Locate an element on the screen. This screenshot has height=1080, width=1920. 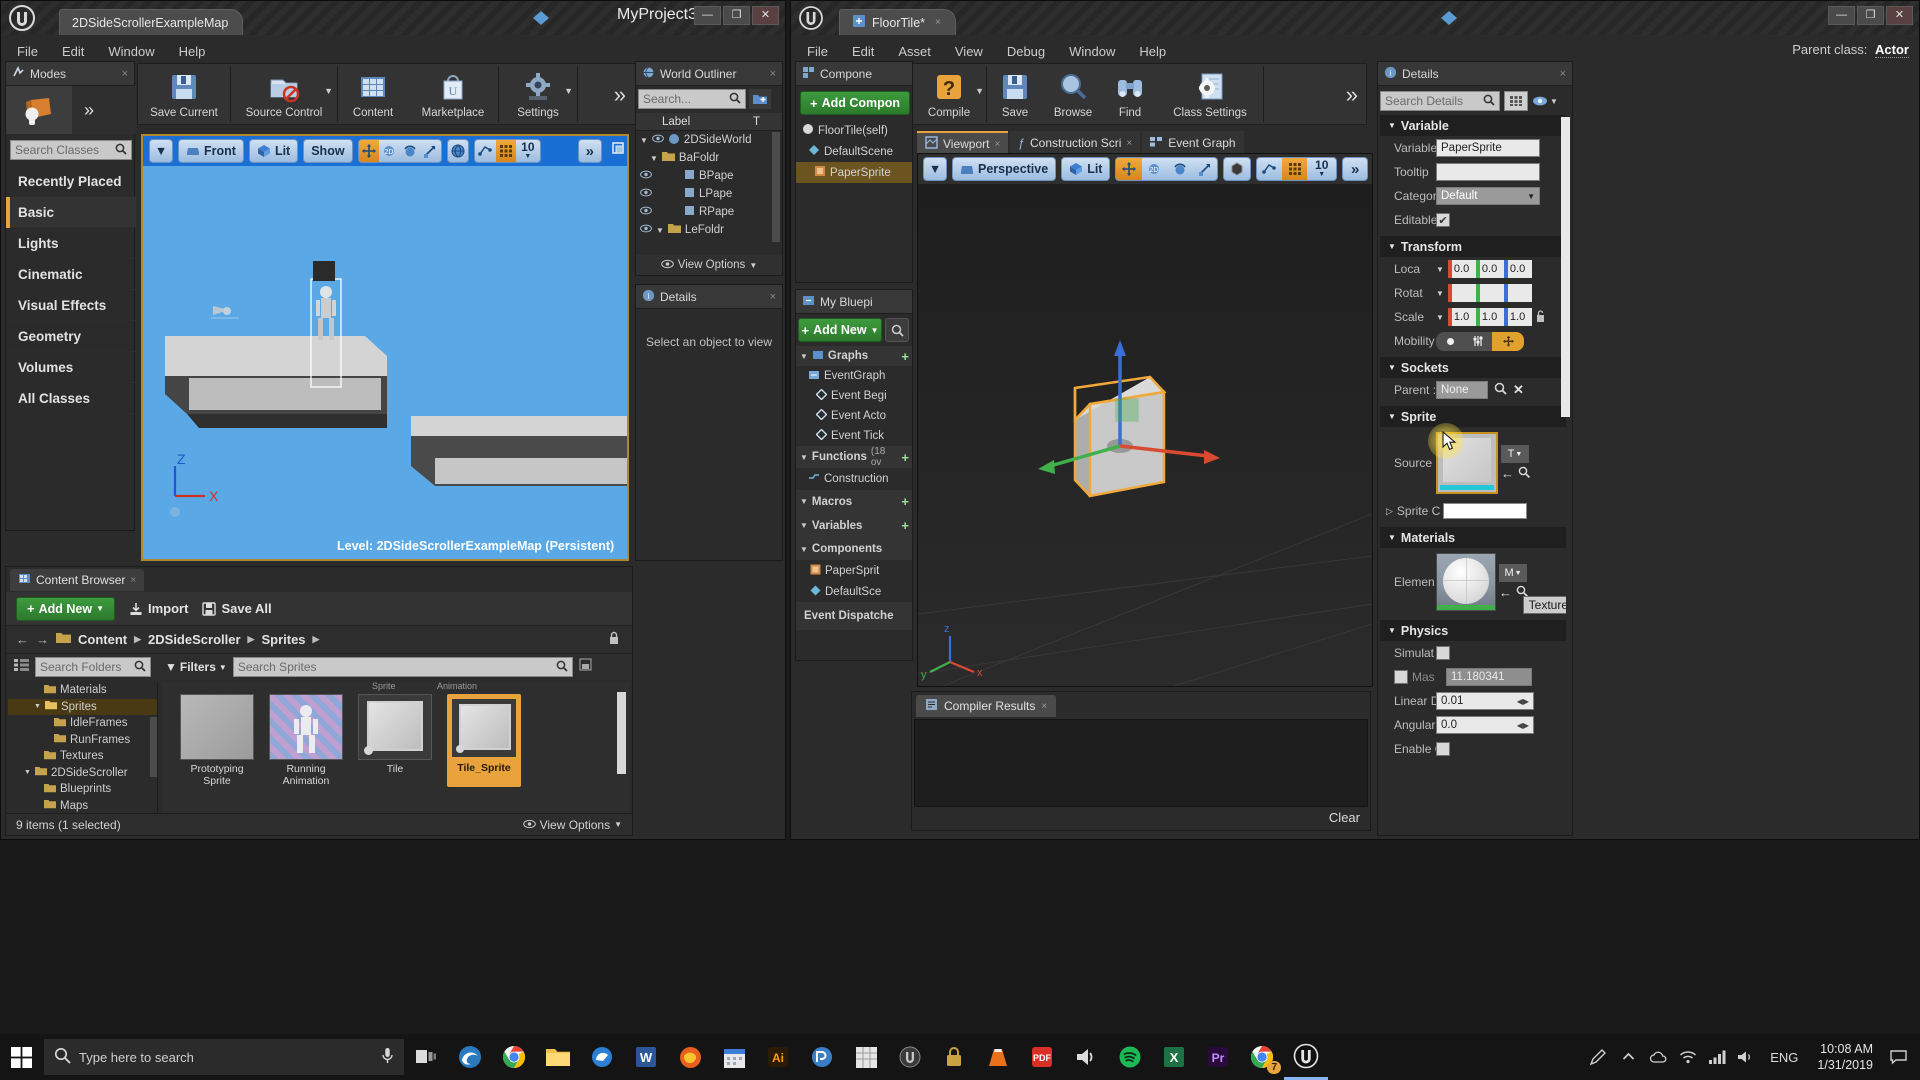
folder-row: RunFrames is located at coordinates (82, 740).